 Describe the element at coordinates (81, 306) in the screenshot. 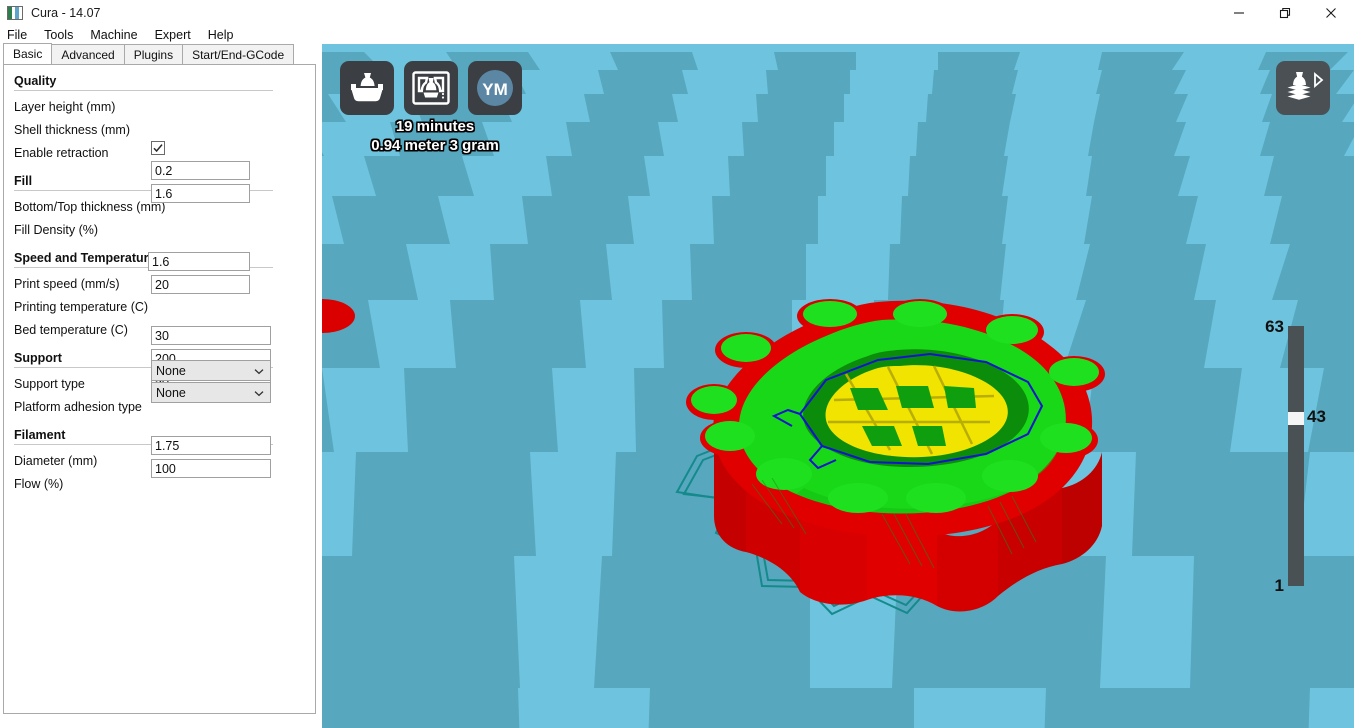

I see `setting-label-printing-temperature: Printing temperature (C)` at that location.